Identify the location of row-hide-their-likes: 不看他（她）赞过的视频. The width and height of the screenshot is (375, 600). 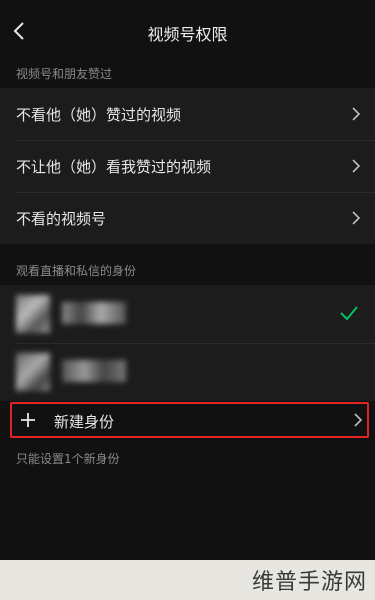
(187, 114).